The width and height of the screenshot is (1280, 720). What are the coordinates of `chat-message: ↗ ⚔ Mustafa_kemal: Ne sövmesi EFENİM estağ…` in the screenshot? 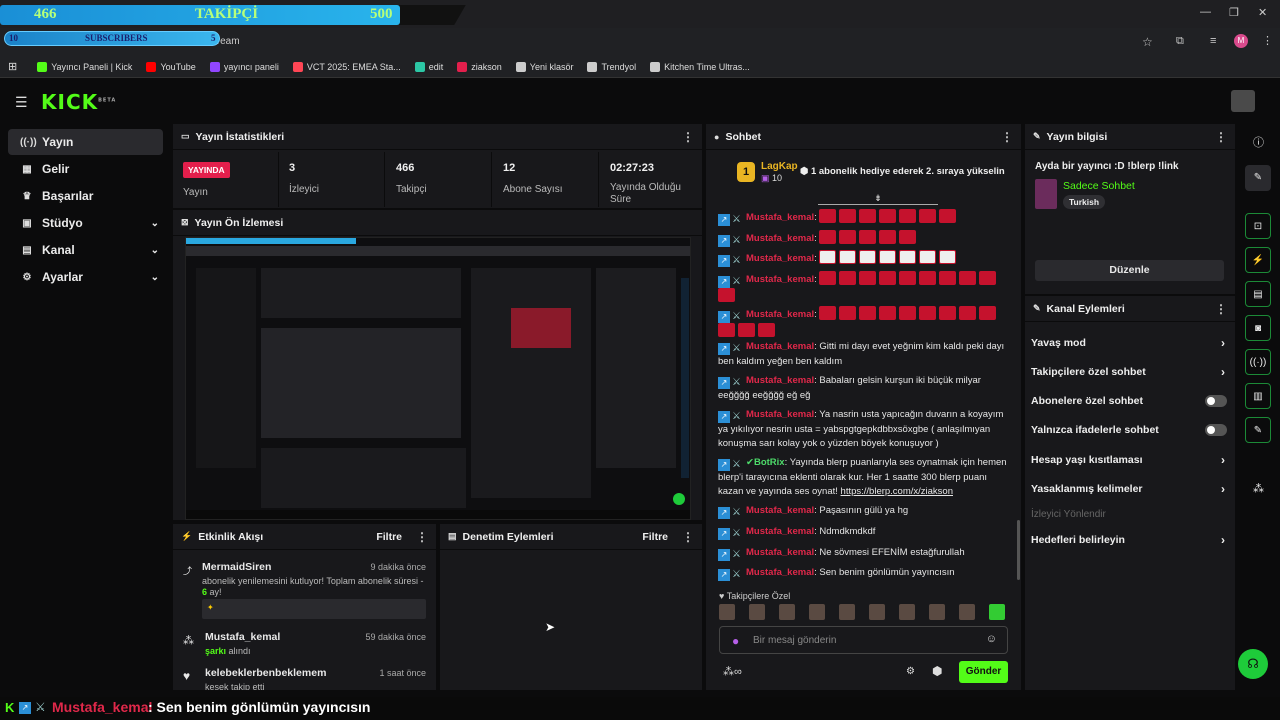 It's located at (864, 553).